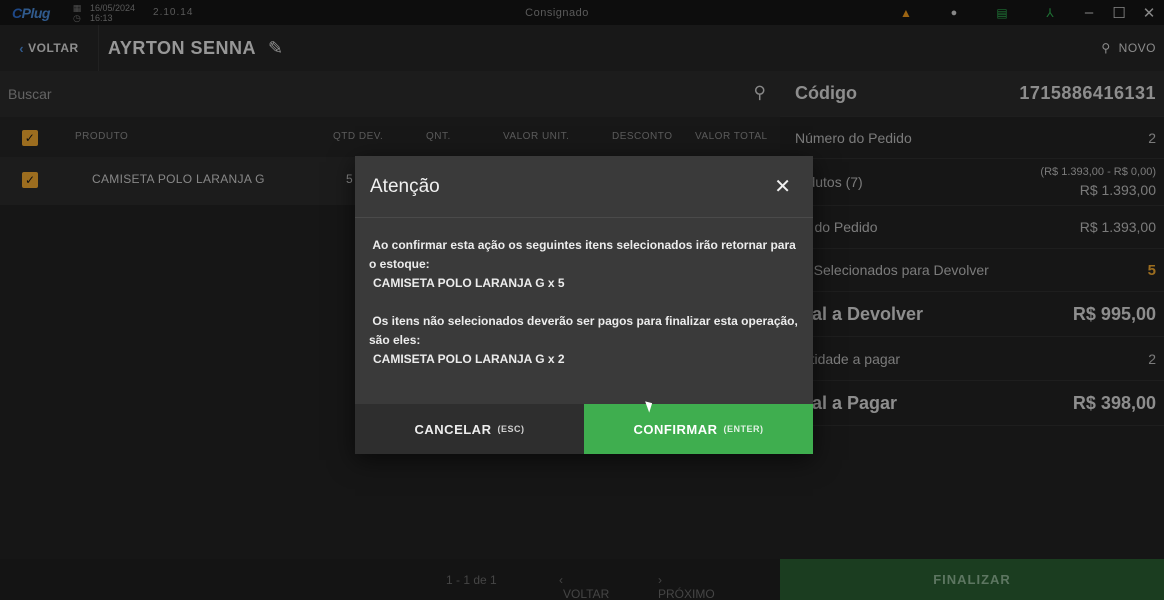  Describe the element at coordinates (405, 186) in the screenshot. I see `dialog-title: Atenção` at that location.